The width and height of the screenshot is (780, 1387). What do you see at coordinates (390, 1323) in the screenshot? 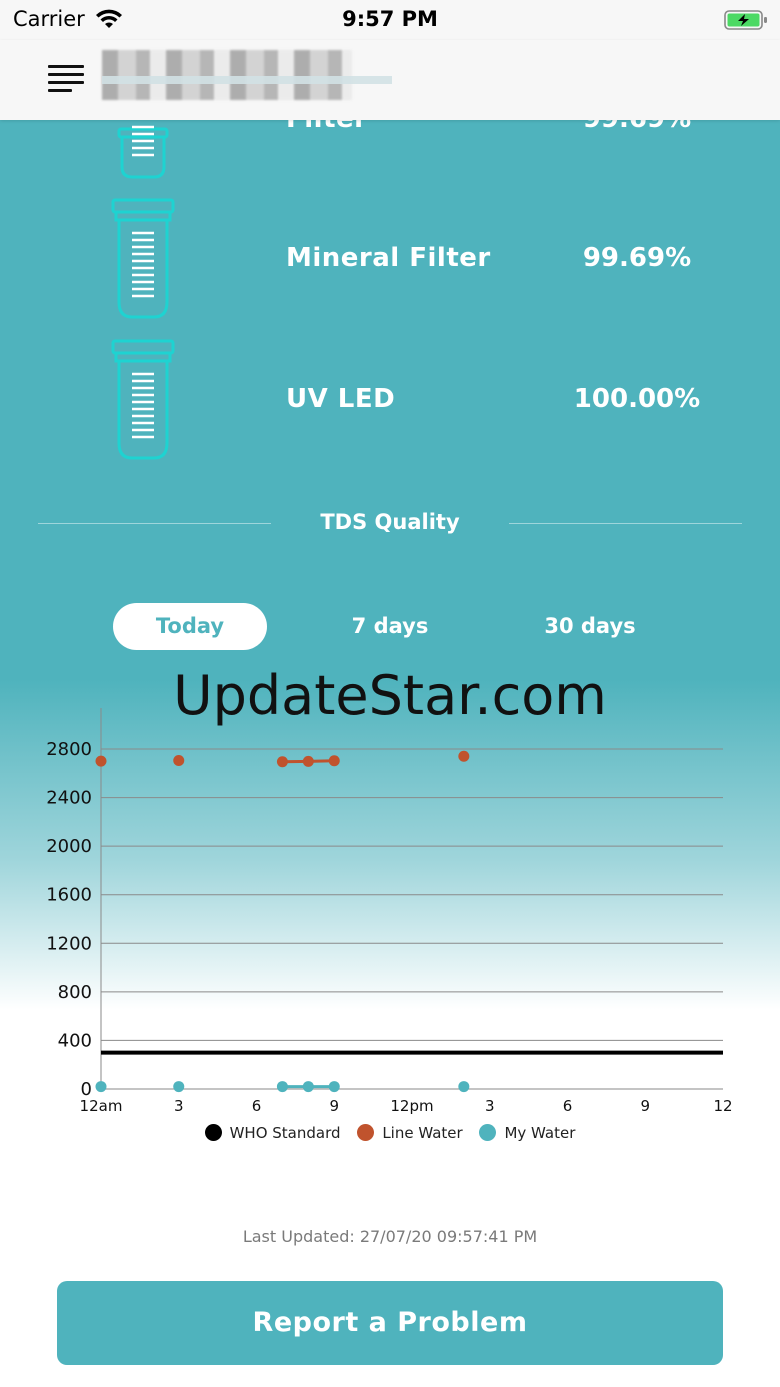
I see `report-problem-button: Report a Problem` at bounding box center [390, 1323].